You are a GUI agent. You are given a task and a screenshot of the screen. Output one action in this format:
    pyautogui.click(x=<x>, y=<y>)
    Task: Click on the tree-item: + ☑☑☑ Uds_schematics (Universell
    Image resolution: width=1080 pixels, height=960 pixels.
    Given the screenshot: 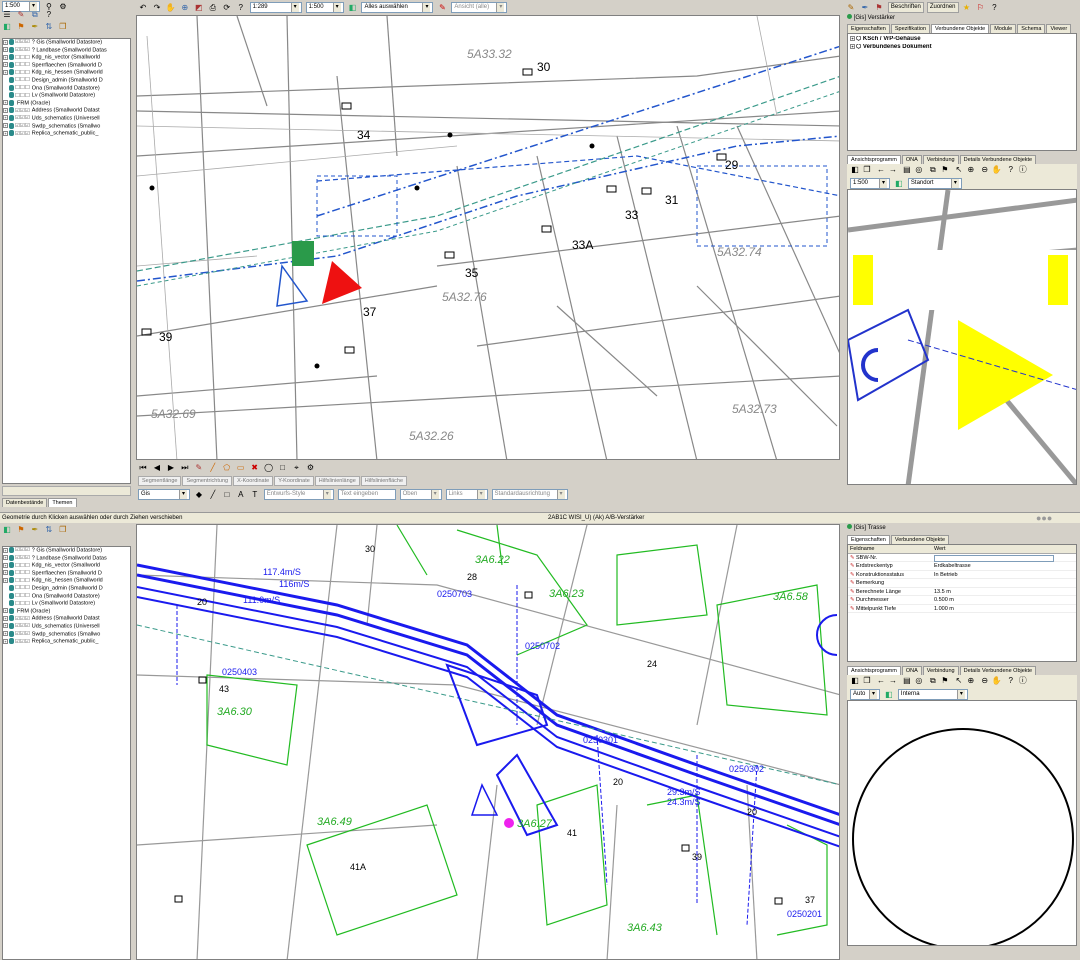 What is the action you would take?
    pyautogui.click(x=66, y=626)
    